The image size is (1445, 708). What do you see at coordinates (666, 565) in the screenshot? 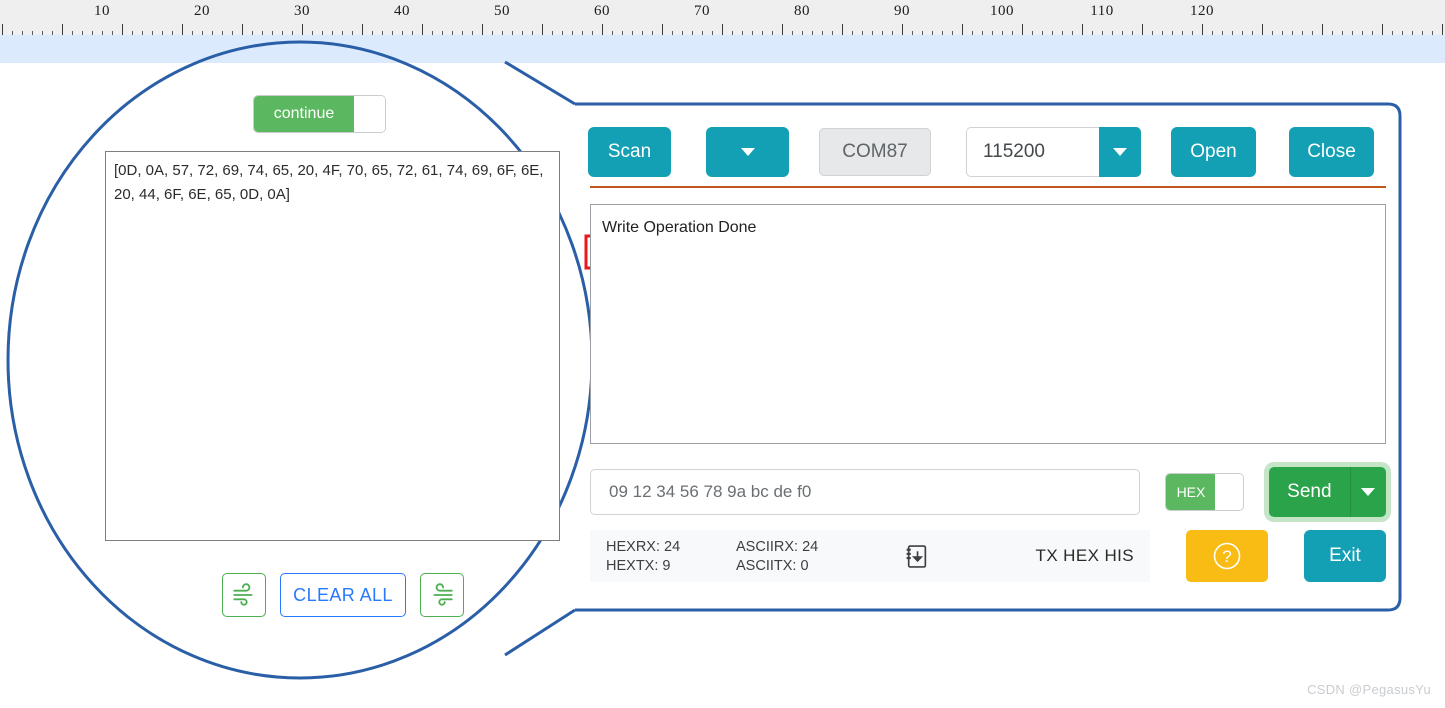
I see `hextx-value: 9` at bounding box center [666, 565].